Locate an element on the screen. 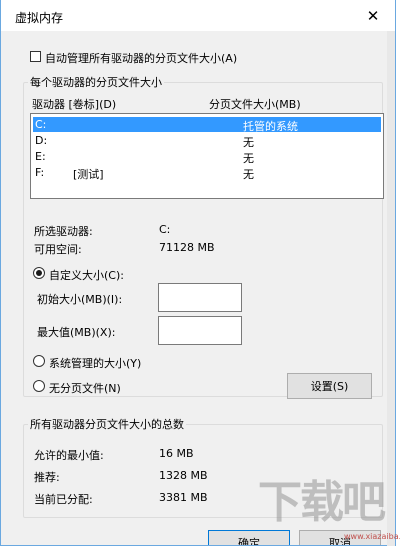 The width and height of the screenshot is (400, 546). system-managed-radio is located at coordinates (39, 361).